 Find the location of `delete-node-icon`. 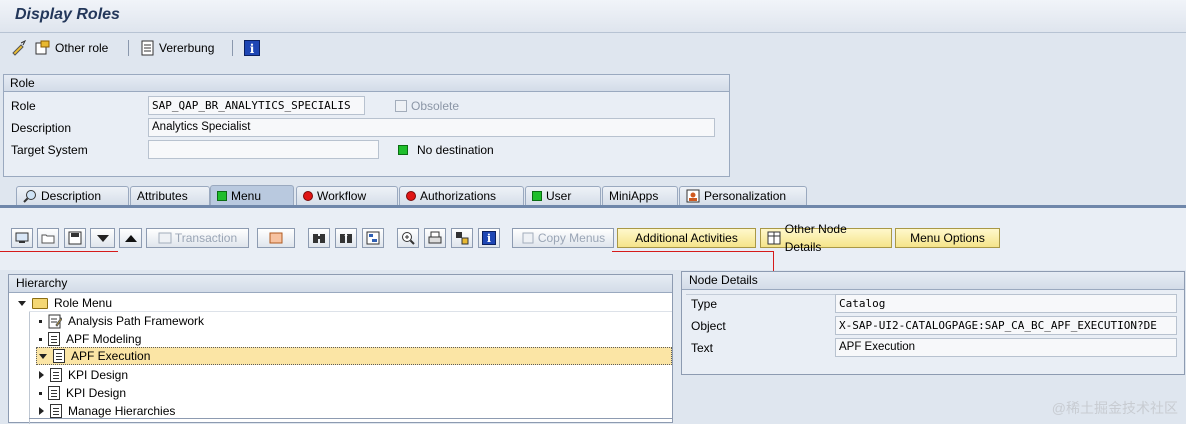

delete-node-icon is located at coordinates (276, 238).